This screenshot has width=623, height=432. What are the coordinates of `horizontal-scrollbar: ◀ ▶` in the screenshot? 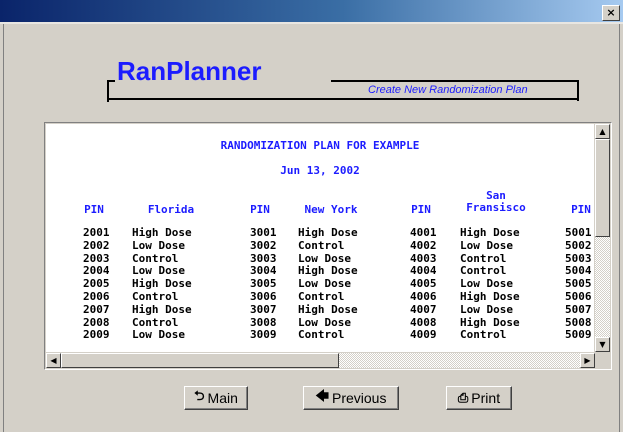 It's located at (320, 360).